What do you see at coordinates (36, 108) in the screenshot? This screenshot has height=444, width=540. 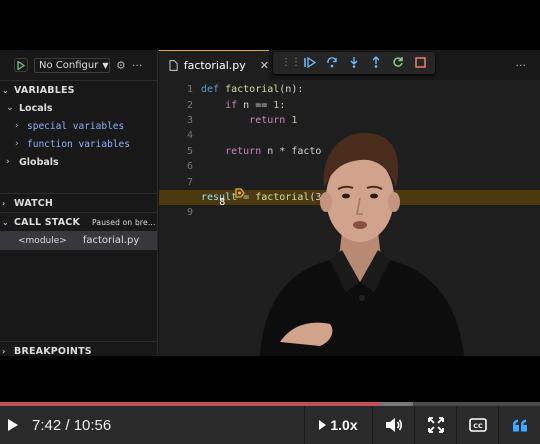 I see `locals-label: Locals` at bounding box center [36, 108].